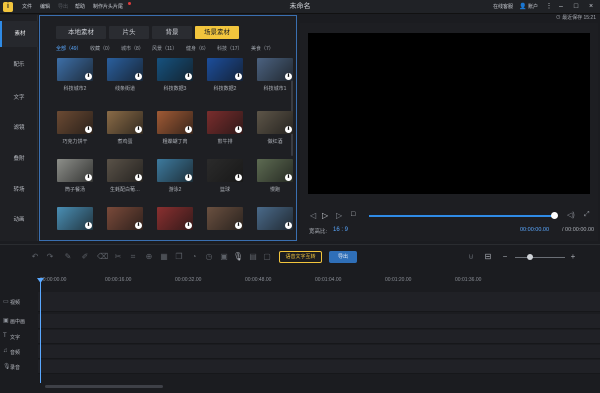 This screenshot has height=393, width=600. What do you see at coordinates (129, 32) in the screenshot?
I see `tab-intro: 片头` at bounding box center [129, 32].